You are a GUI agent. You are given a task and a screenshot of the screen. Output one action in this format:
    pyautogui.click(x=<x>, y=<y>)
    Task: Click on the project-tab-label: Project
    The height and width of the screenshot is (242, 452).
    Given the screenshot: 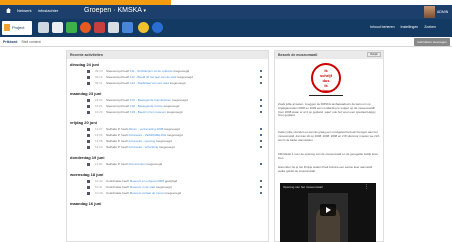 What is the action you would take?
    pyautogui.click(x=18, y=27)
    